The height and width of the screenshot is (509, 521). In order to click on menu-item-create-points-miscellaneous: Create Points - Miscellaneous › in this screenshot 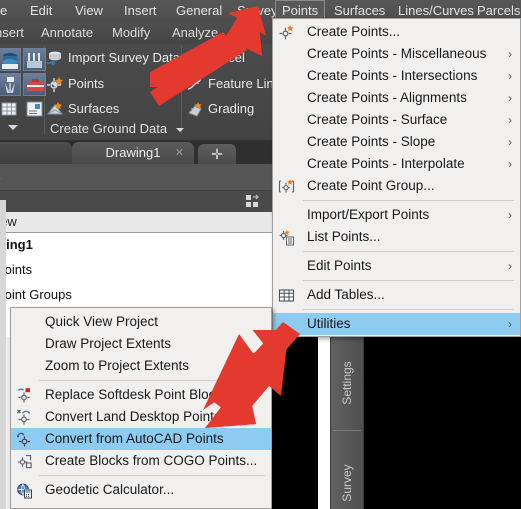, I will do `click(396, 54)`.